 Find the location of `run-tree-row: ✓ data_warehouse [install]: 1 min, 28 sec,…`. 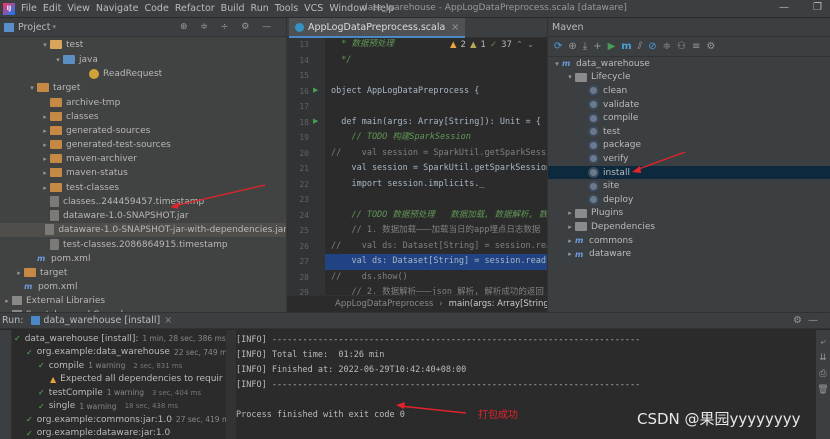

run-tree-row: ✓ data_warehouse [install]: 1 min, 28 sec,… is located at coordinates (120, 339).